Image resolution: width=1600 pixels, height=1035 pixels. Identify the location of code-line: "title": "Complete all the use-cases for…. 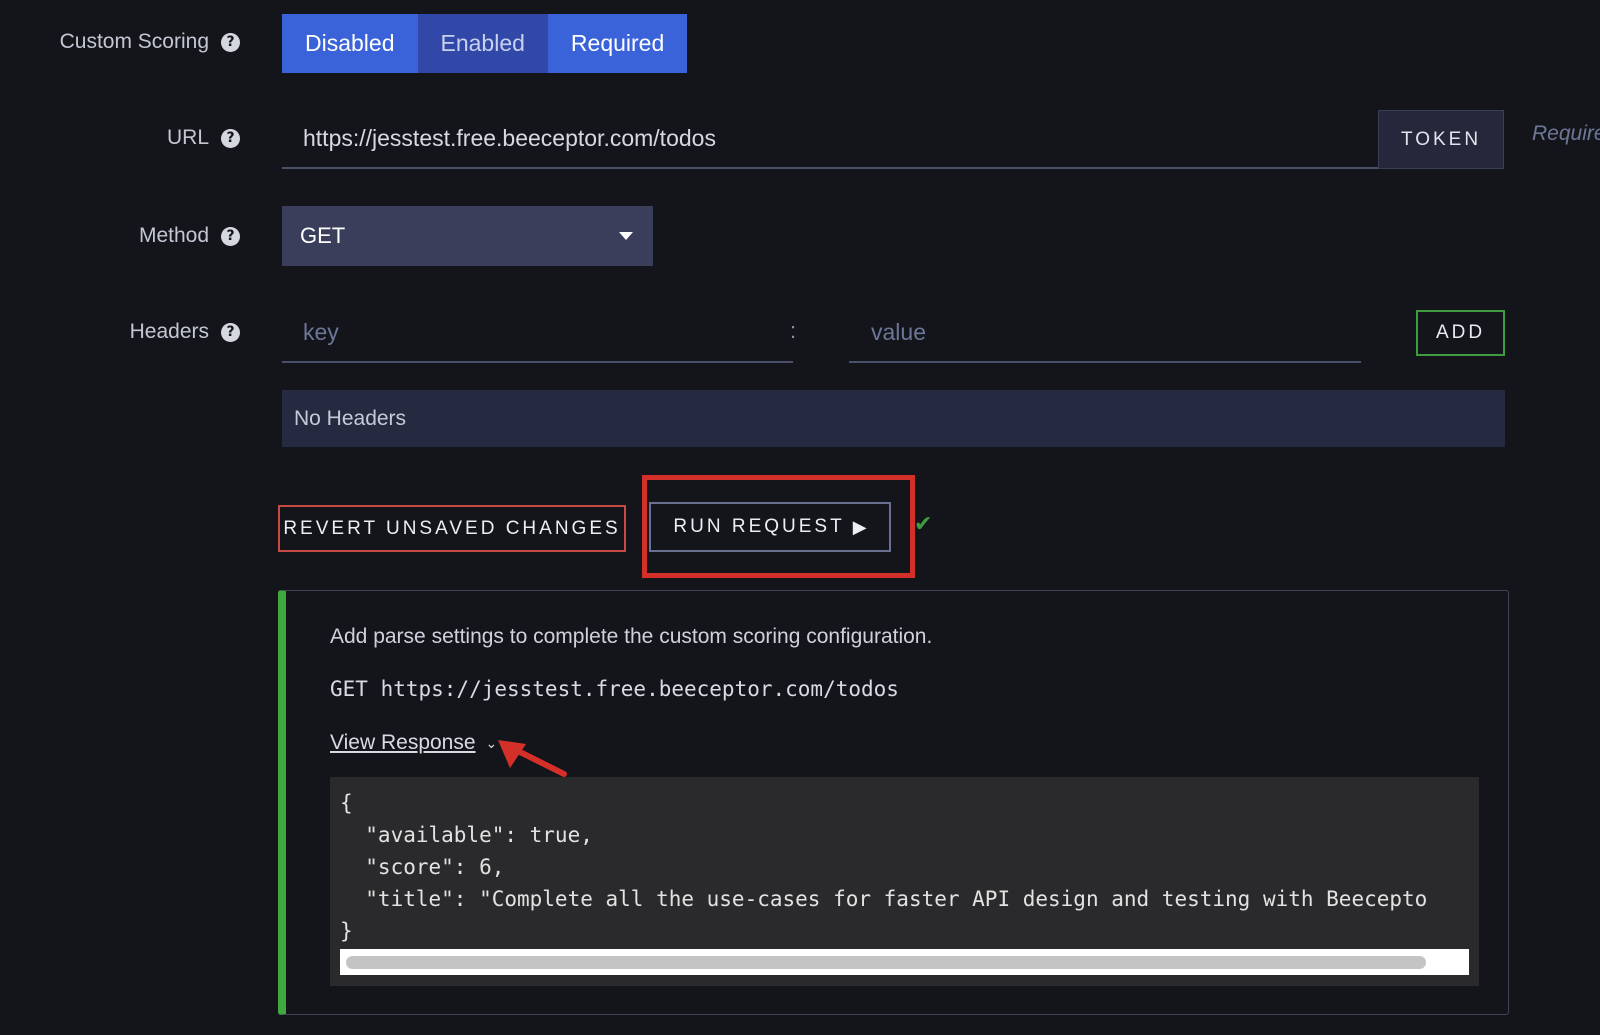
(884, 899).